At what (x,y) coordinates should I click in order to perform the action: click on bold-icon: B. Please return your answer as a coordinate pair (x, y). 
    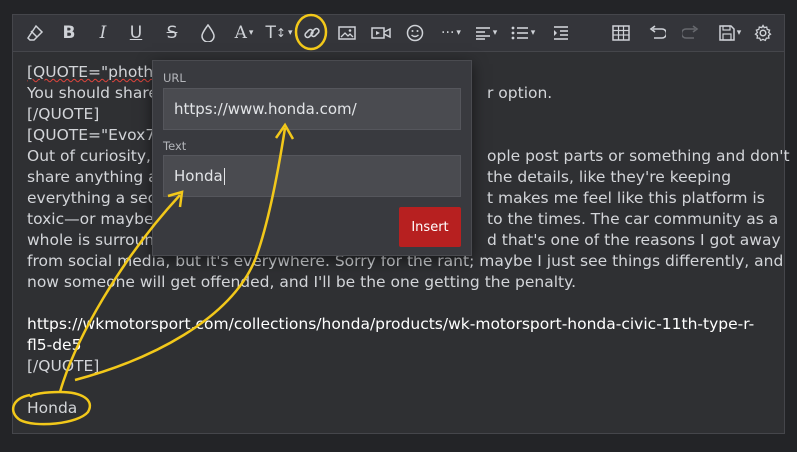
    Looking at the image, I should click on (69, 33).